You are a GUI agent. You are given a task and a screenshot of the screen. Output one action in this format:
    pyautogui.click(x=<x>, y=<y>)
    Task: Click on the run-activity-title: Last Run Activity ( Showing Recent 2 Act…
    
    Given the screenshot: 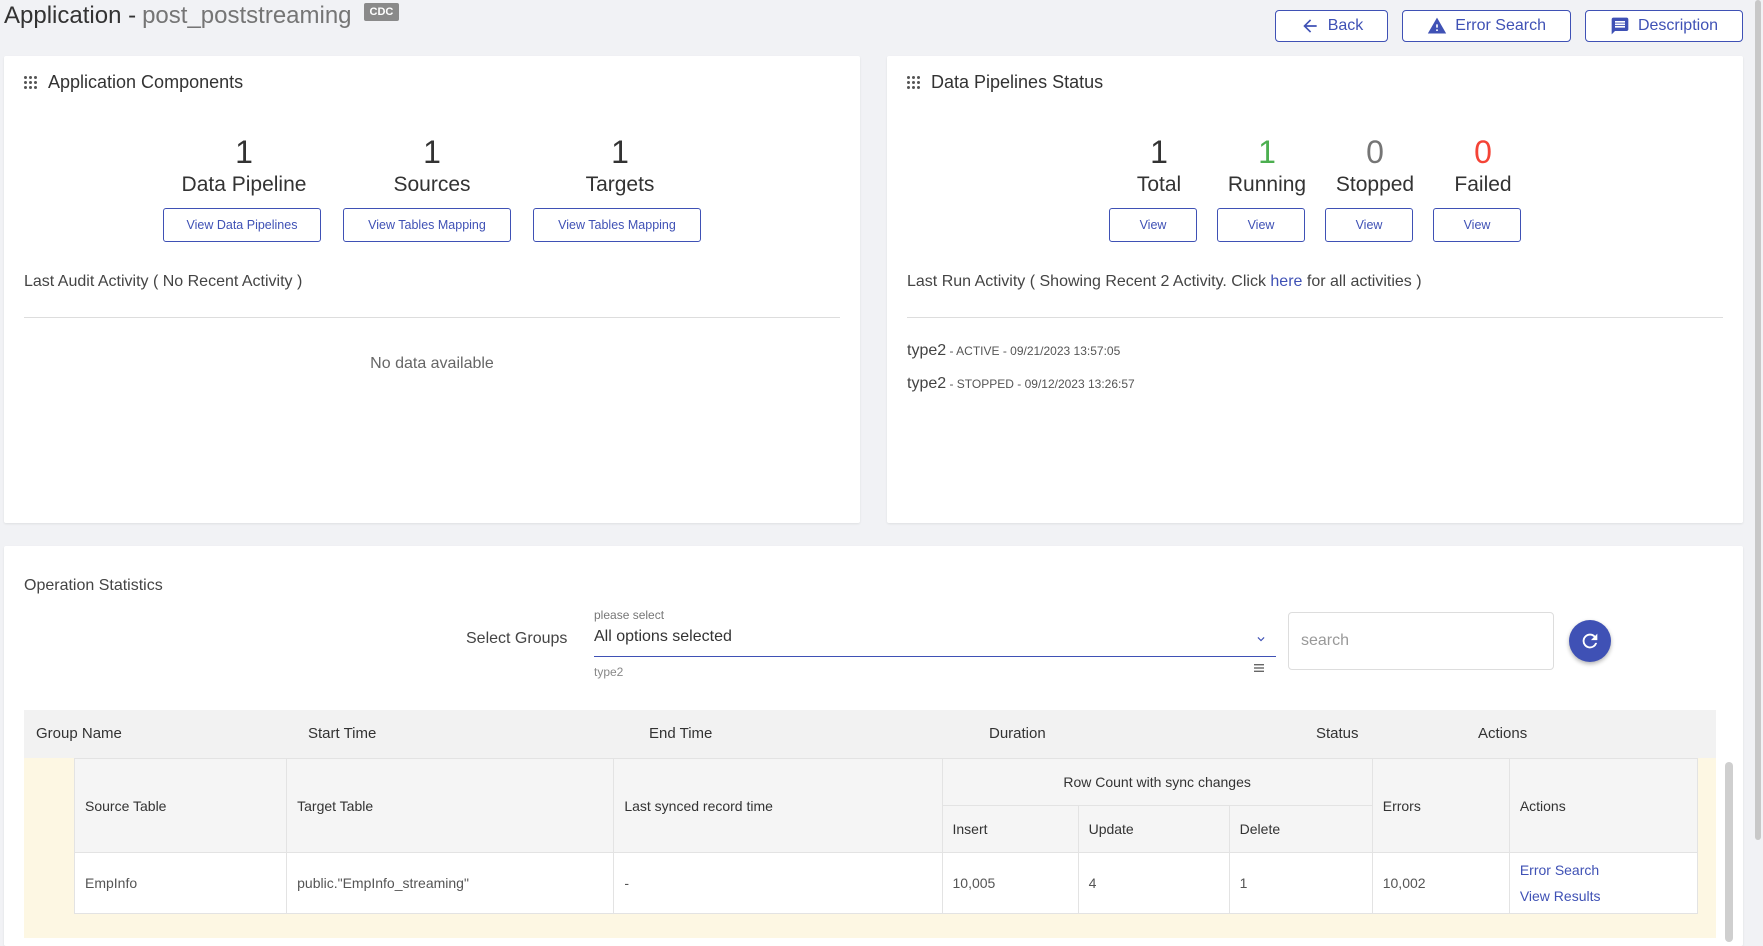 What is the action you would take?
    pyautogui.click(x=1164, y=282)
    